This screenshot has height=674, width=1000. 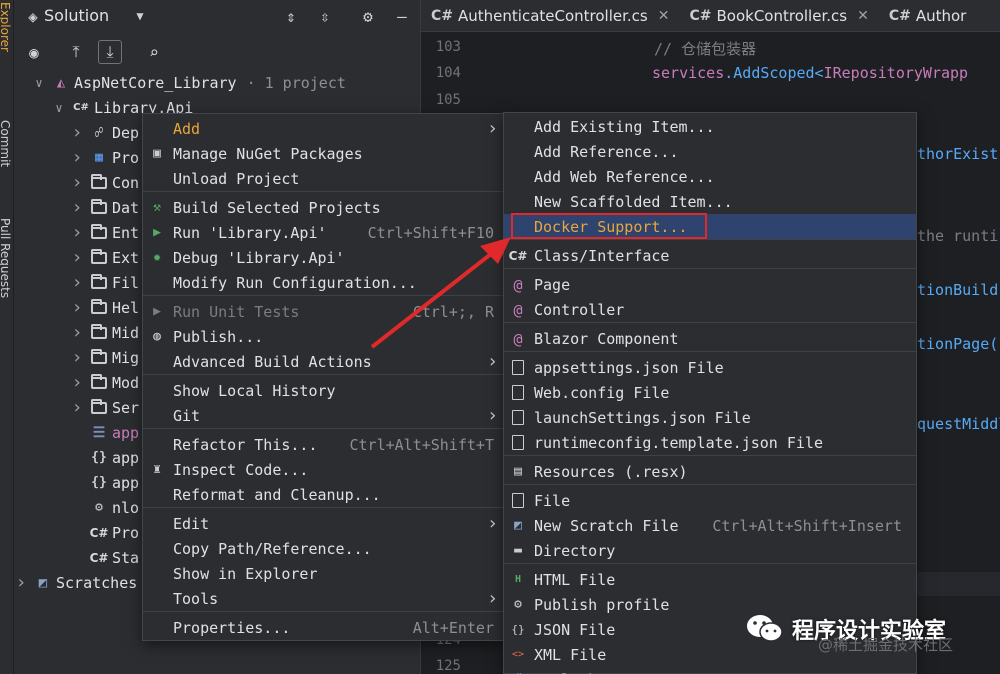 I want to click on tree-item: › Fil, so click(x=105, y=282).